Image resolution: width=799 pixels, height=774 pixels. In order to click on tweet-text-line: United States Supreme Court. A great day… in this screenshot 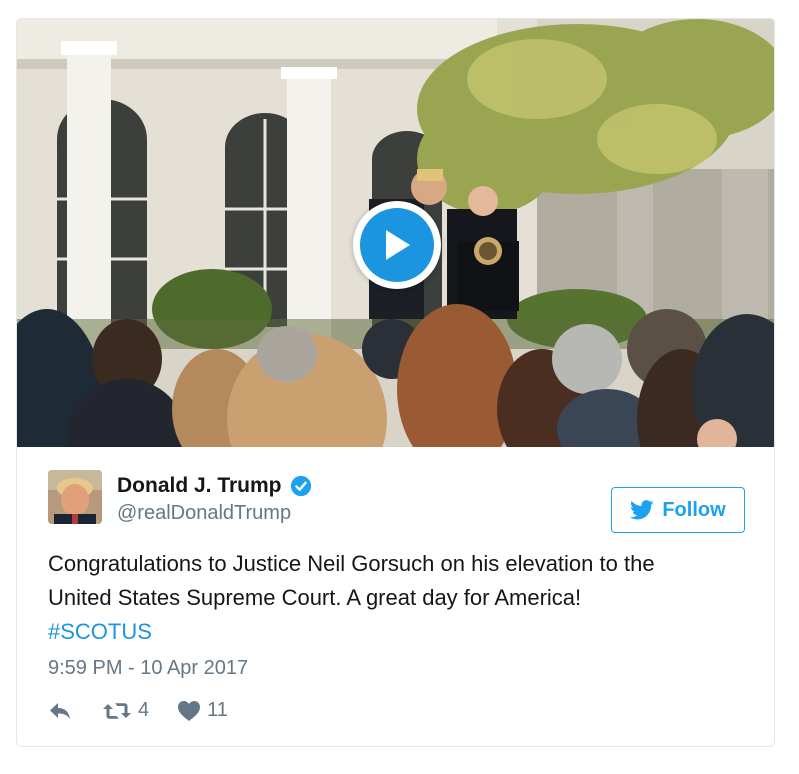, I will do `click(315, 597)`.